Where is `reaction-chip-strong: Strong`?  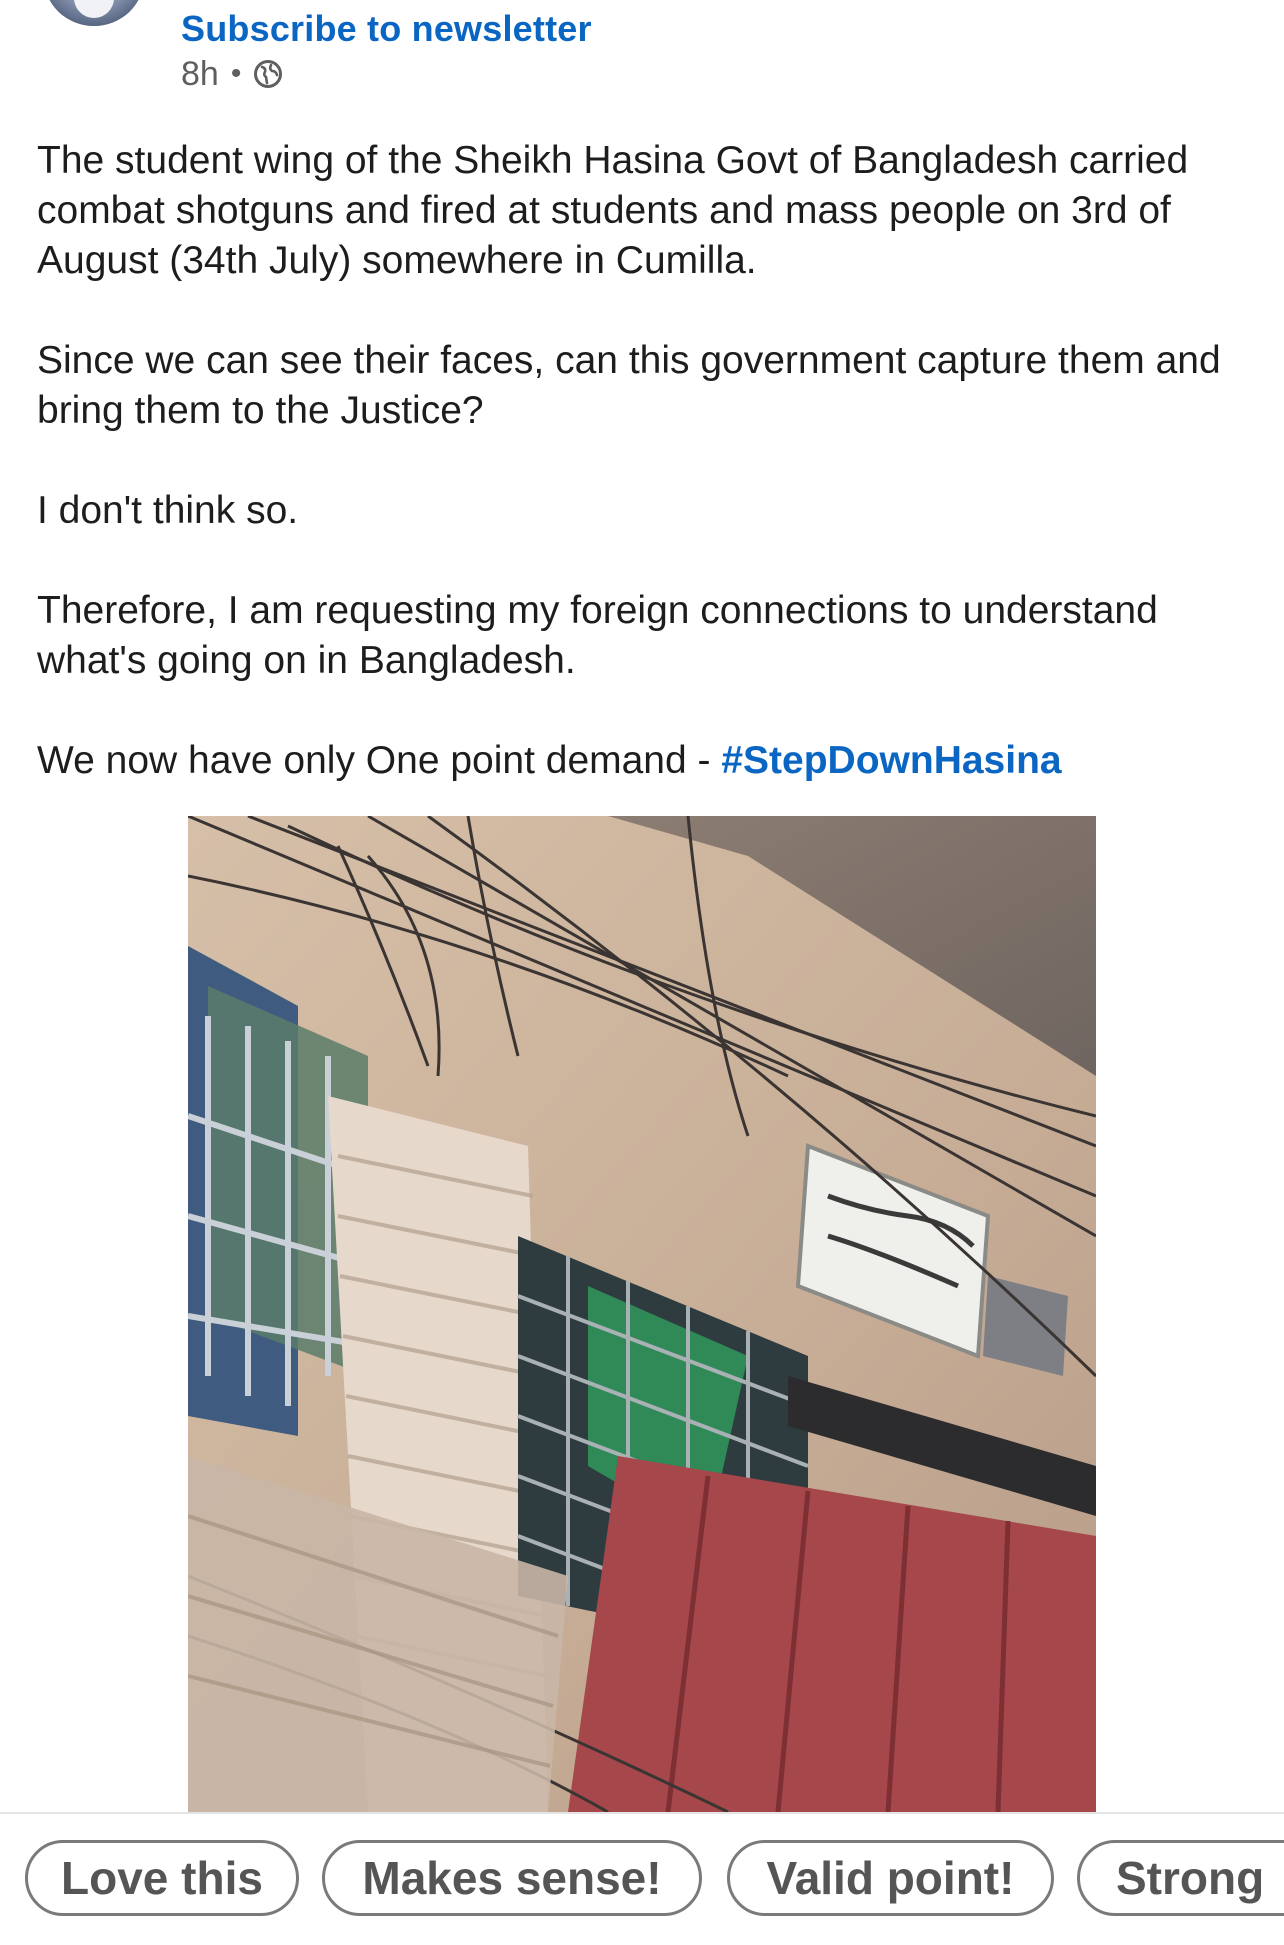 reaction-chip-strong: Strong is located at coordinates (1180, 1878).